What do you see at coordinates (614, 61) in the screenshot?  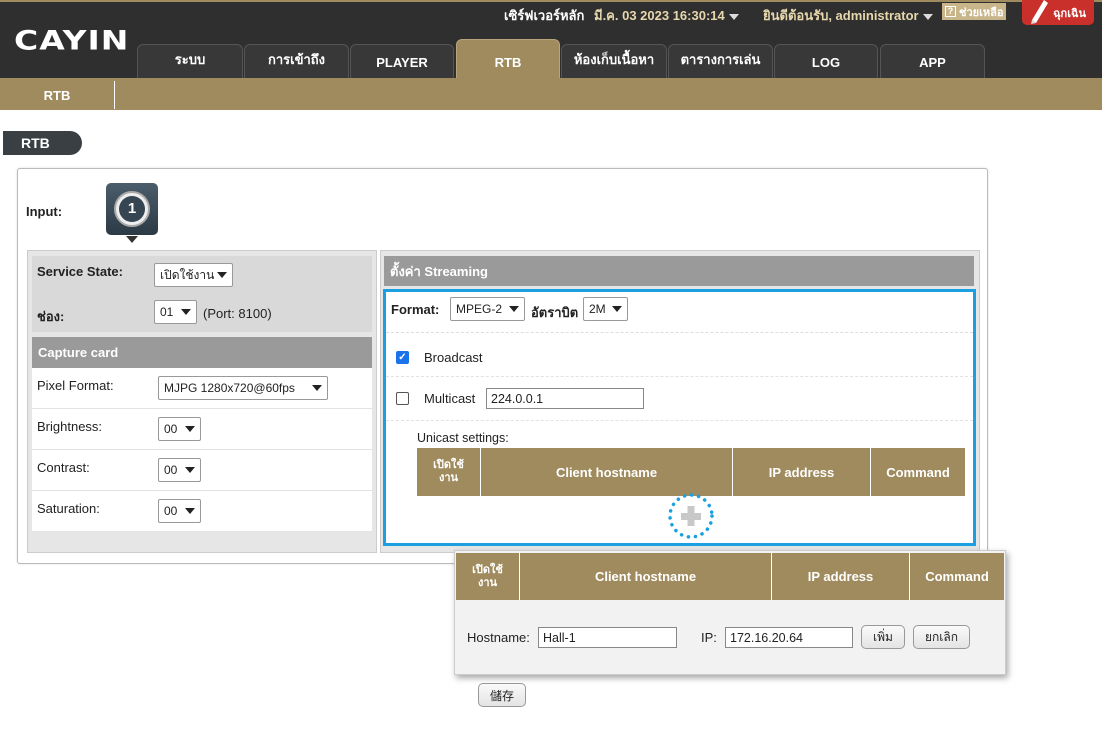 I see `tab-content-storage: ห้องเก็บเนื้อหา` at bounding box center [614, 61].